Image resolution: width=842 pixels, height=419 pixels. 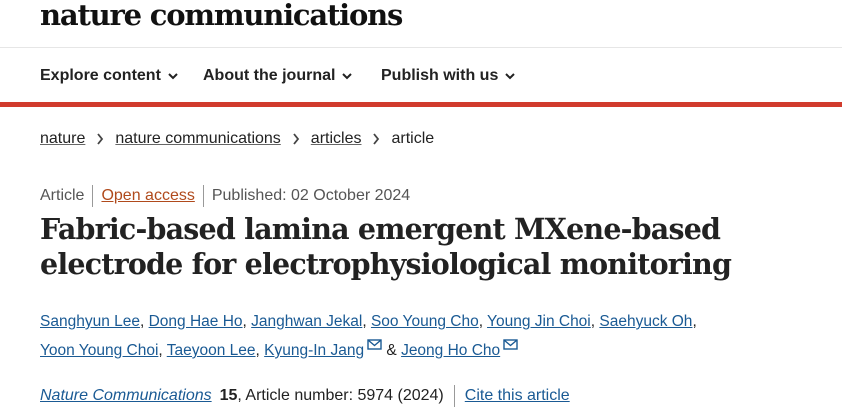 I want to click on nav-item-label: About the journal, so click(x=269, y=75).